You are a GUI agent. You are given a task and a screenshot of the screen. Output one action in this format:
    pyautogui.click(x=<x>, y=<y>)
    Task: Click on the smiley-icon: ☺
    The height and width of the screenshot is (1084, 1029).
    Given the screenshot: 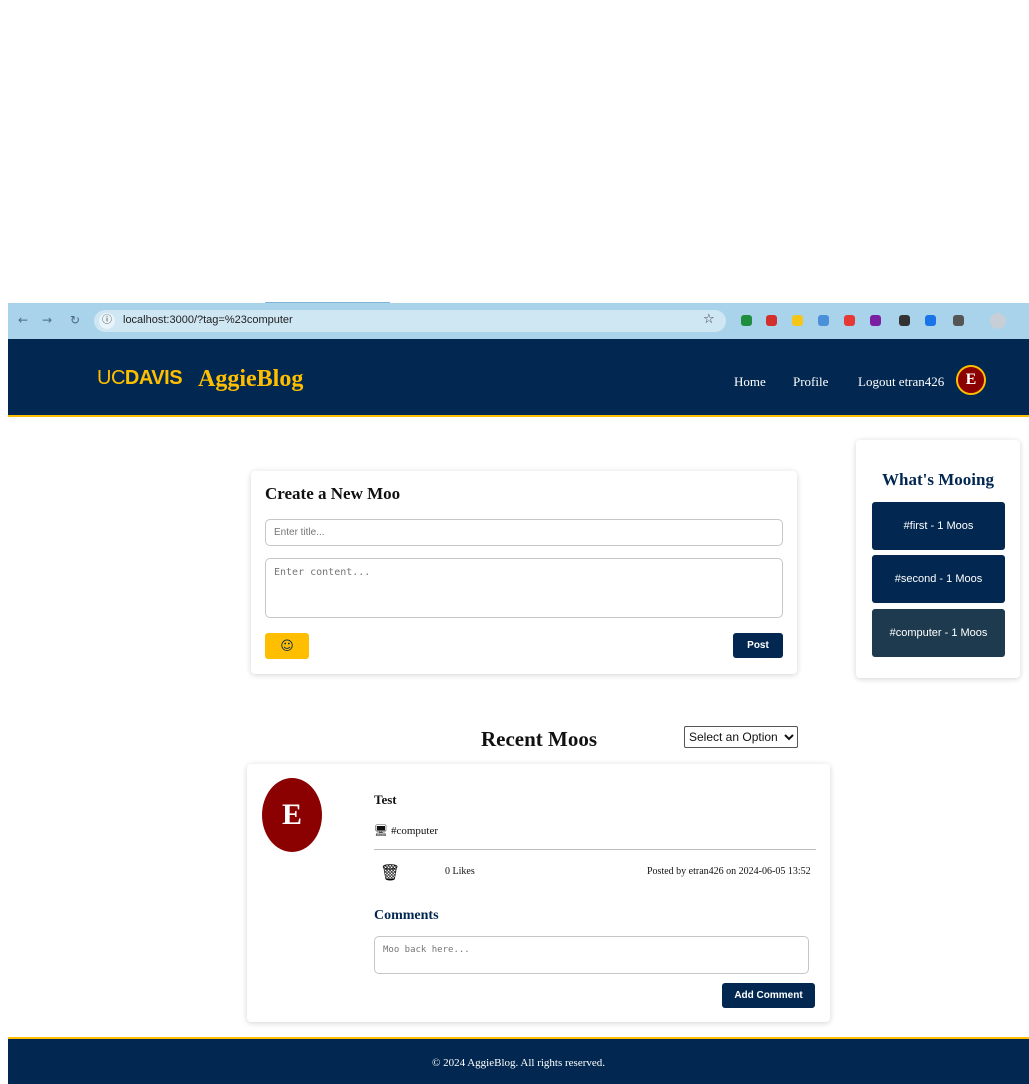 What is the action you would take?
    pyautogui.click(x=287, y=646)
    